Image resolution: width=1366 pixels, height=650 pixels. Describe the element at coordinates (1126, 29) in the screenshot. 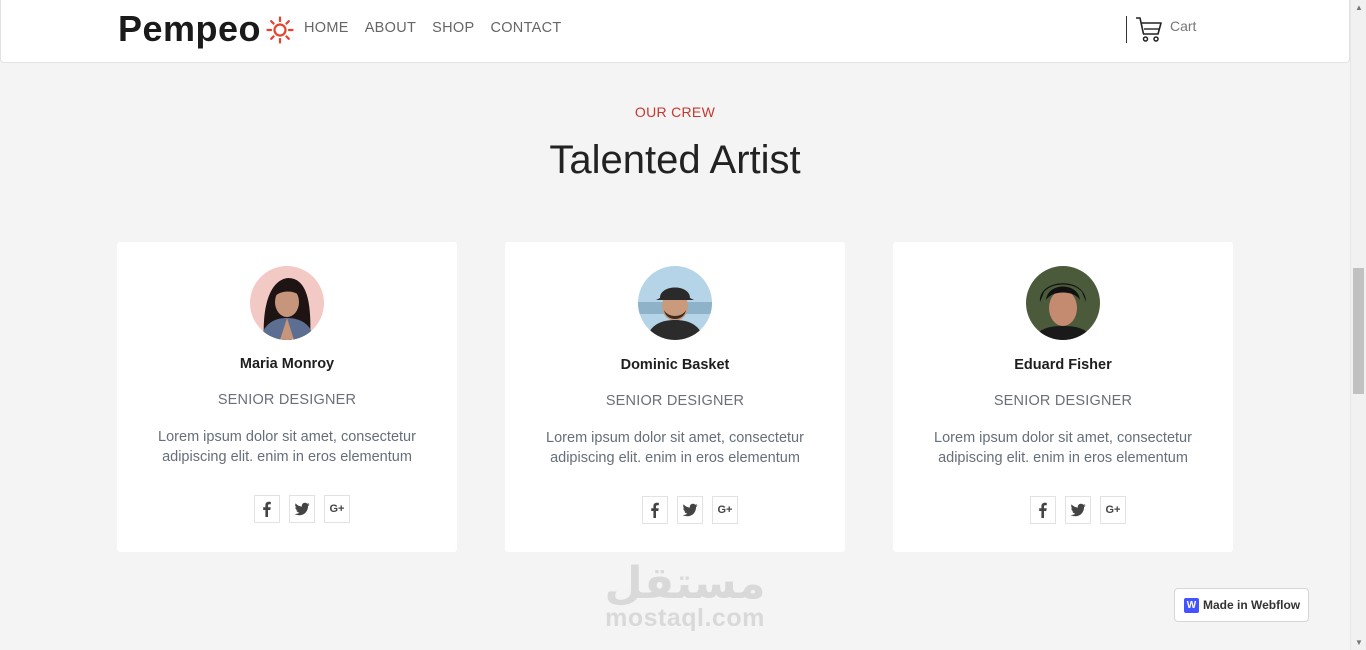

I see `nav-divider` at that location.